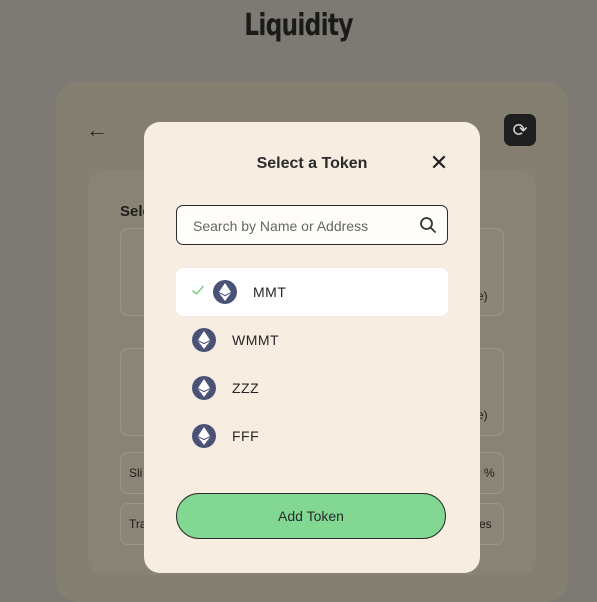 This screenshot has width=597, height=602. I want to click on token-list-item-wmmt: WMMT, so click(312, 340).